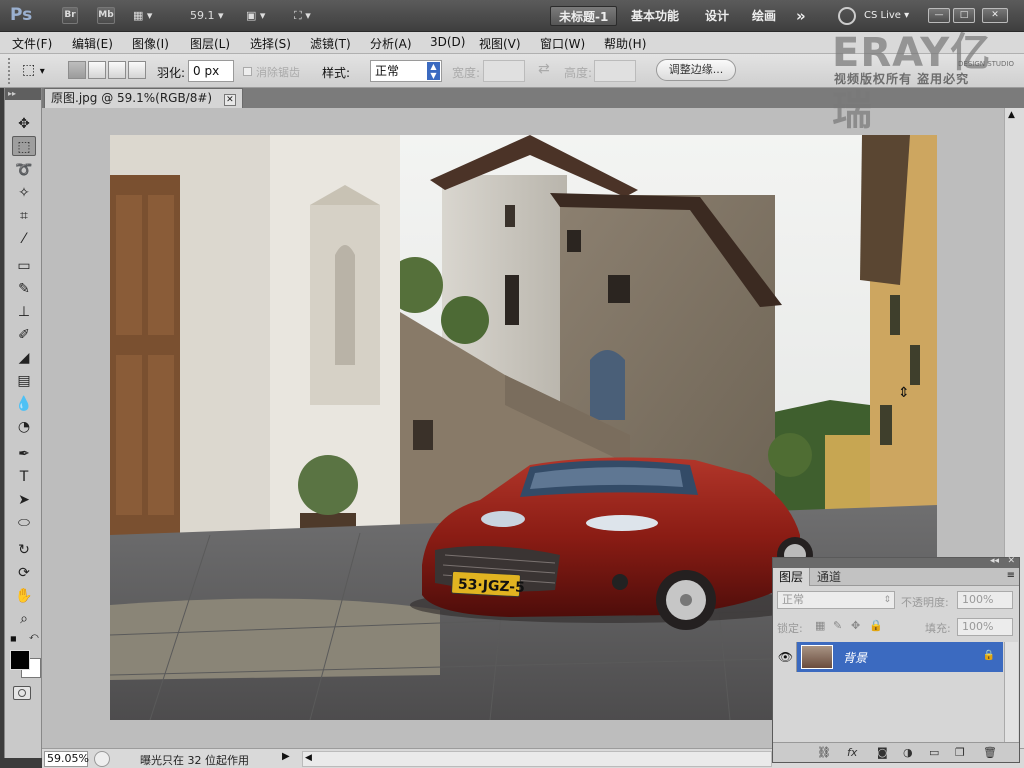 The width and height of the screenshot is (1024, 768). I want to click on new-layer-icon: ❐, so click(960, 752).